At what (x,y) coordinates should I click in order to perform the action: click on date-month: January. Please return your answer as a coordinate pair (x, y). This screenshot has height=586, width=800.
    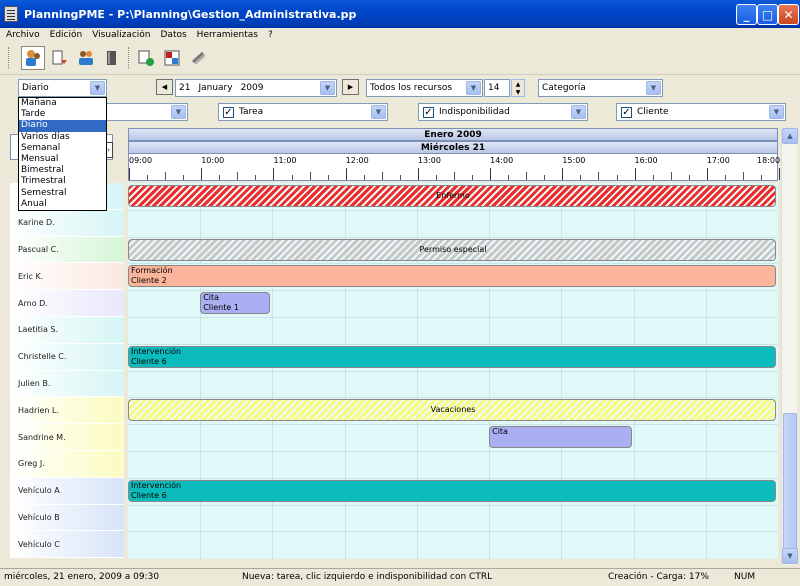
    Looking at the image, I should click on (215, 88).